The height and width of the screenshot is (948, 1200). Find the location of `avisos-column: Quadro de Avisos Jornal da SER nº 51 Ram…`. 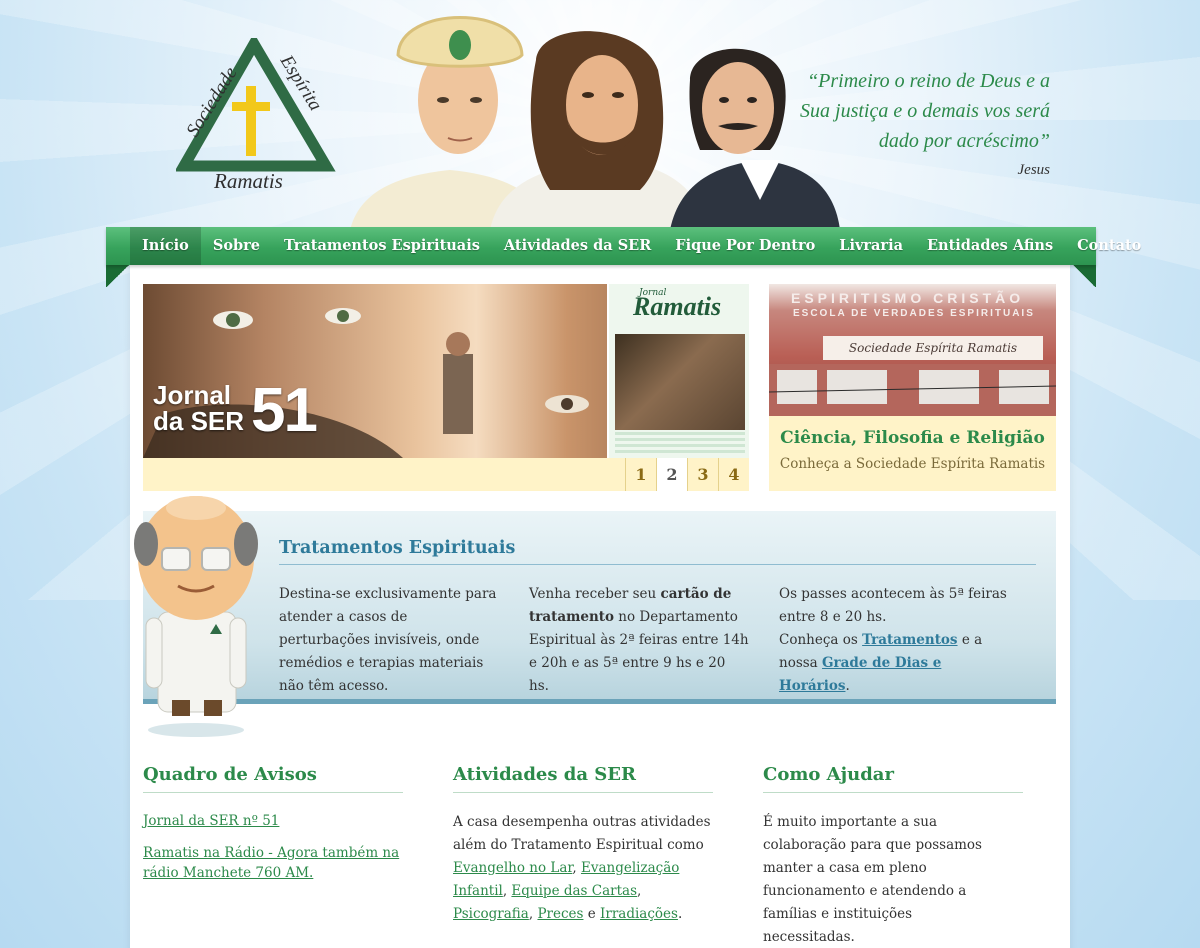

avisos-column: Quadro de Avisos Jornal da SER nº 51 Ram… is located at coordinates (273, 829).